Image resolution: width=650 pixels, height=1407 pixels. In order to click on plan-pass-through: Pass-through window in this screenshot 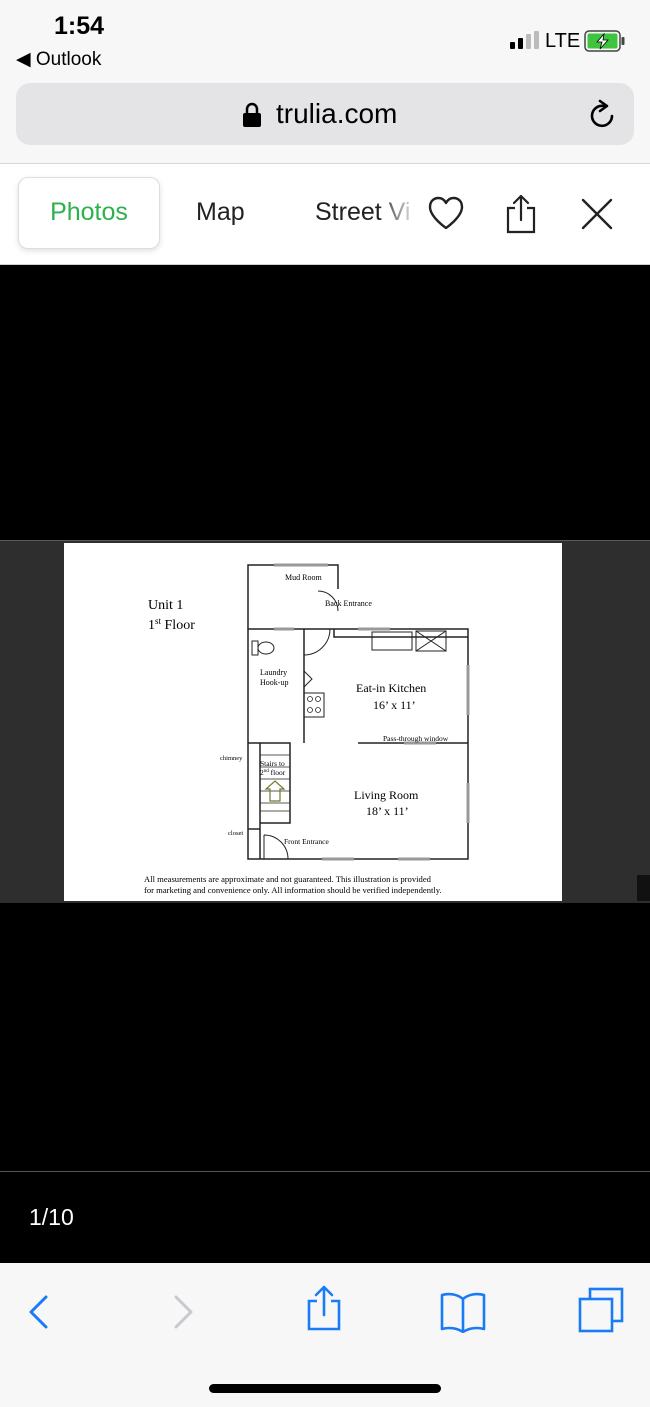, I will do `click(416, 738)`.